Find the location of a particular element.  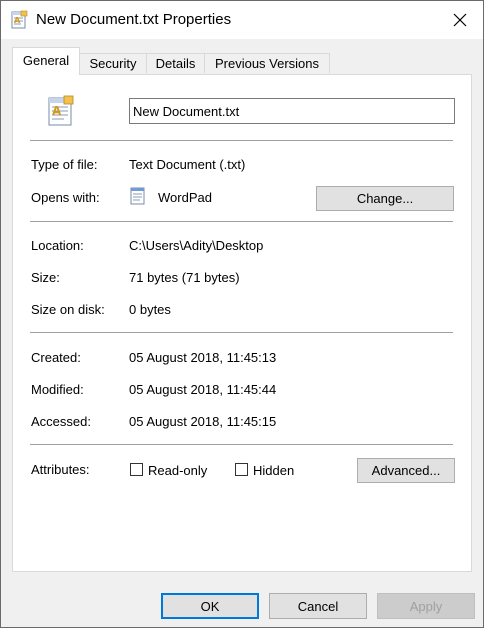

size-label: Size: is located at coordinates (45, 277).